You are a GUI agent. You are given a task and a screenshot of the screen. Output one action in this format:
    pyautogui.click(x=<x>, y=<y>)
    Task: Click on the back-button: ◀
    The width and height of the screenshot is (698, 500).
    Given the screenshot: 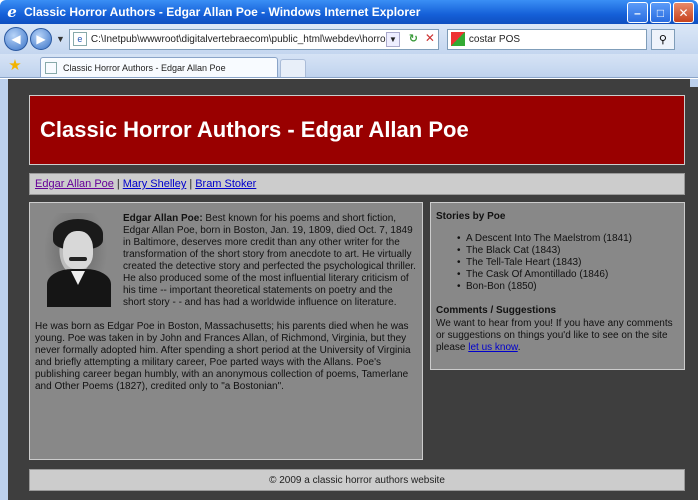 What is the action you would take?
    pyautogui.click(x=16, y=39)
    